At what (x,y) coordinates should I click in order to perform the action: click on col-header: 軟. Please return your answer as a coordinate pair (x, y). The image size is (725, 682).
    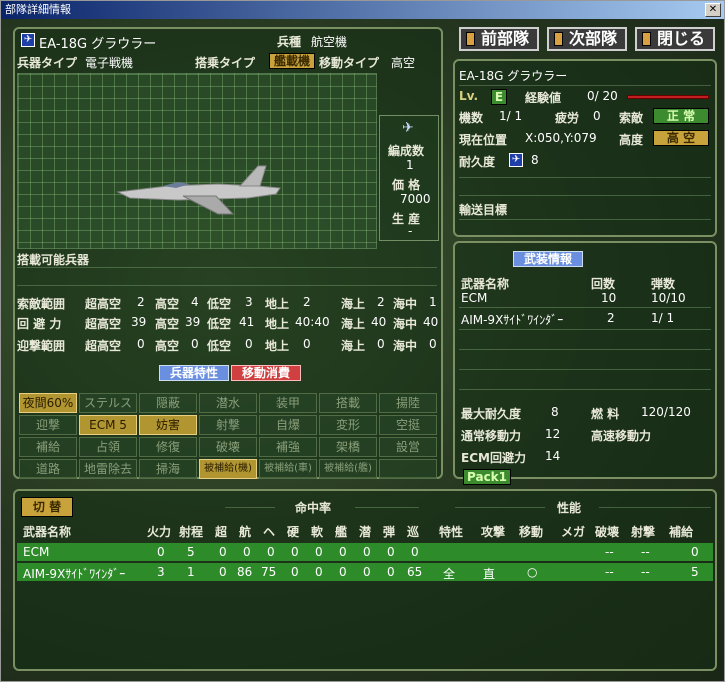
    Looking at the image, I should click on (317, 532).